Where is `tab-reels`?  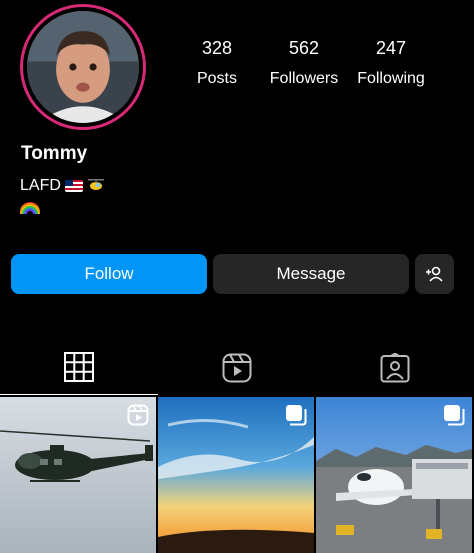
tab-reels is located at coordinates (237, 367).